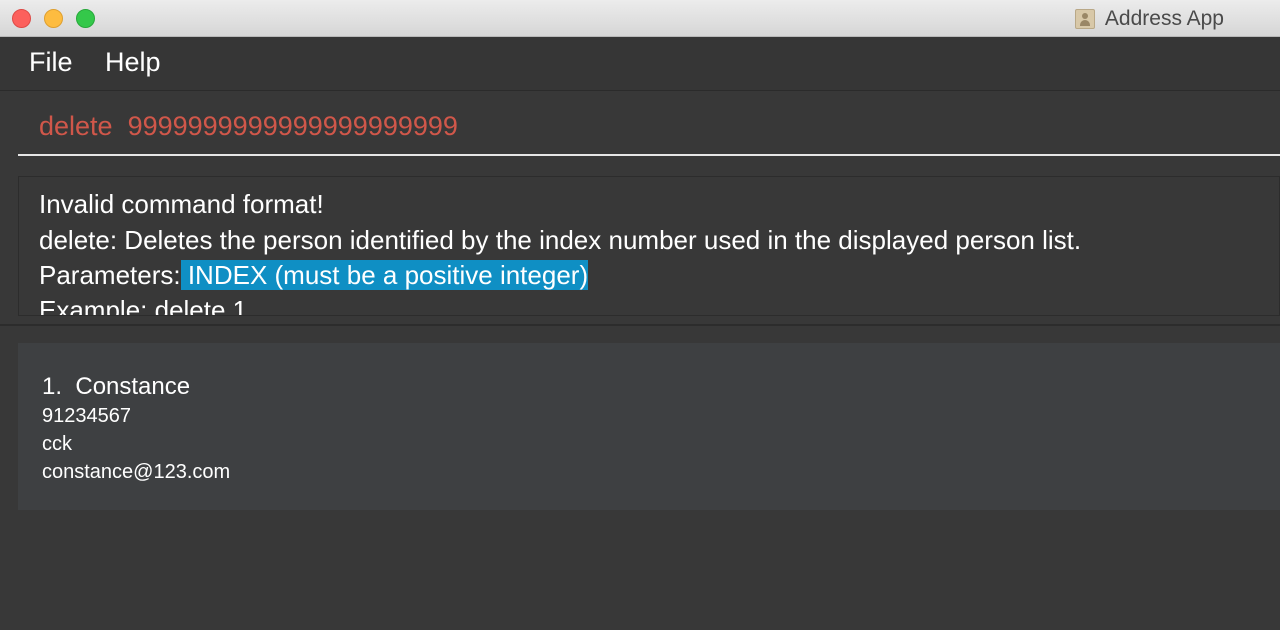 The width and height of the screenshot is (1280, 630). Describe the element at coordinates (649, 155) in the screenshot. I see `command-input-underline` at that location.